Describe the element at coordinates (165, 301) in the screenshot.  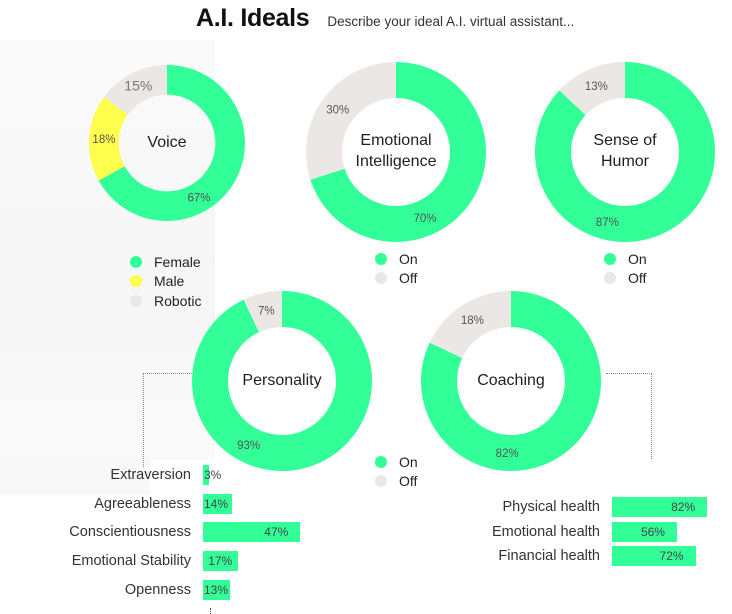
I see `legend-item-robotic: Robotic` at that location.